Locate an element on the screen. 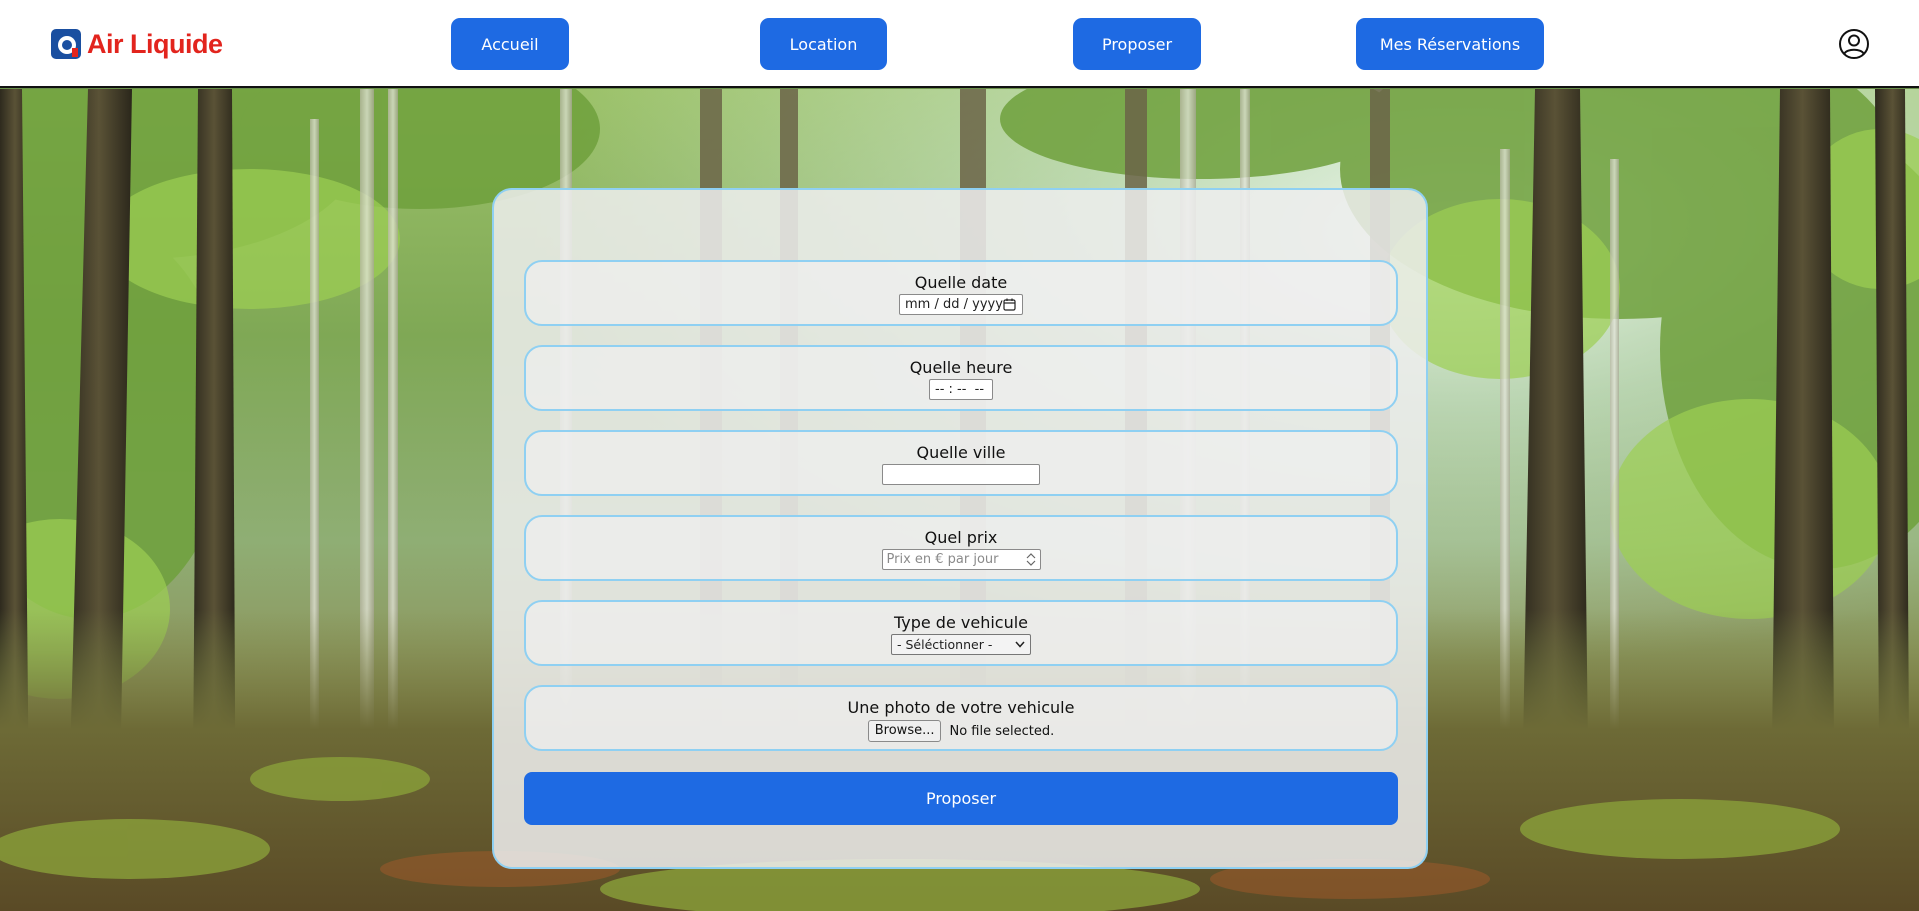 This screenshot has width=1919, height=911. price-input: Prix en € par jour is located at coordinates (961, 559).